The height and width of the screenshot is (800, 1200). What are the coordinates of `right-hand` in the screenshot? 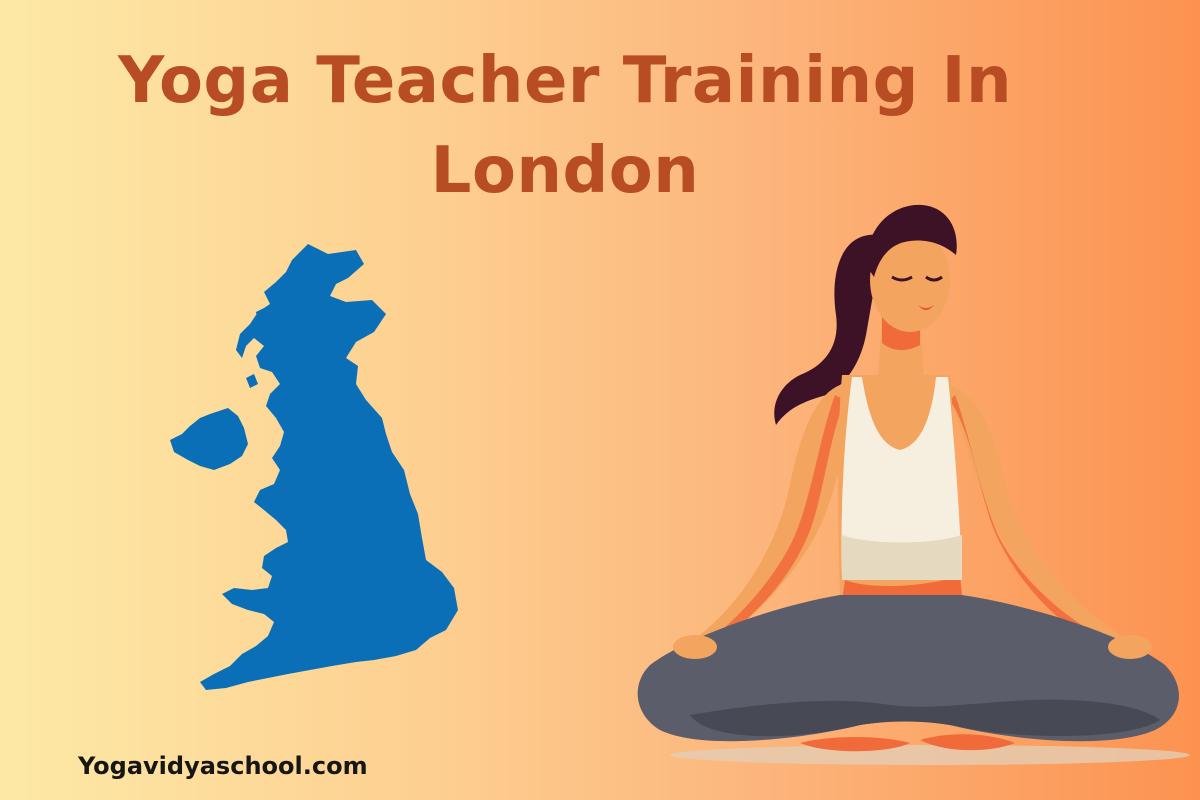 It's located at (1130, 647).